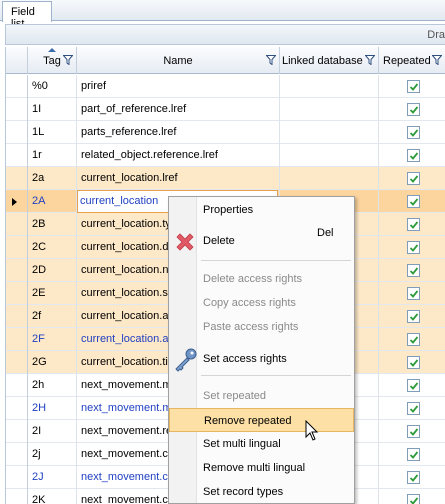 The width and height of the screenshot is (445, 504). Describe the element at coordinates (412, 60) in the screenshot. I see `column-header-repeated: Repeated` at that location.